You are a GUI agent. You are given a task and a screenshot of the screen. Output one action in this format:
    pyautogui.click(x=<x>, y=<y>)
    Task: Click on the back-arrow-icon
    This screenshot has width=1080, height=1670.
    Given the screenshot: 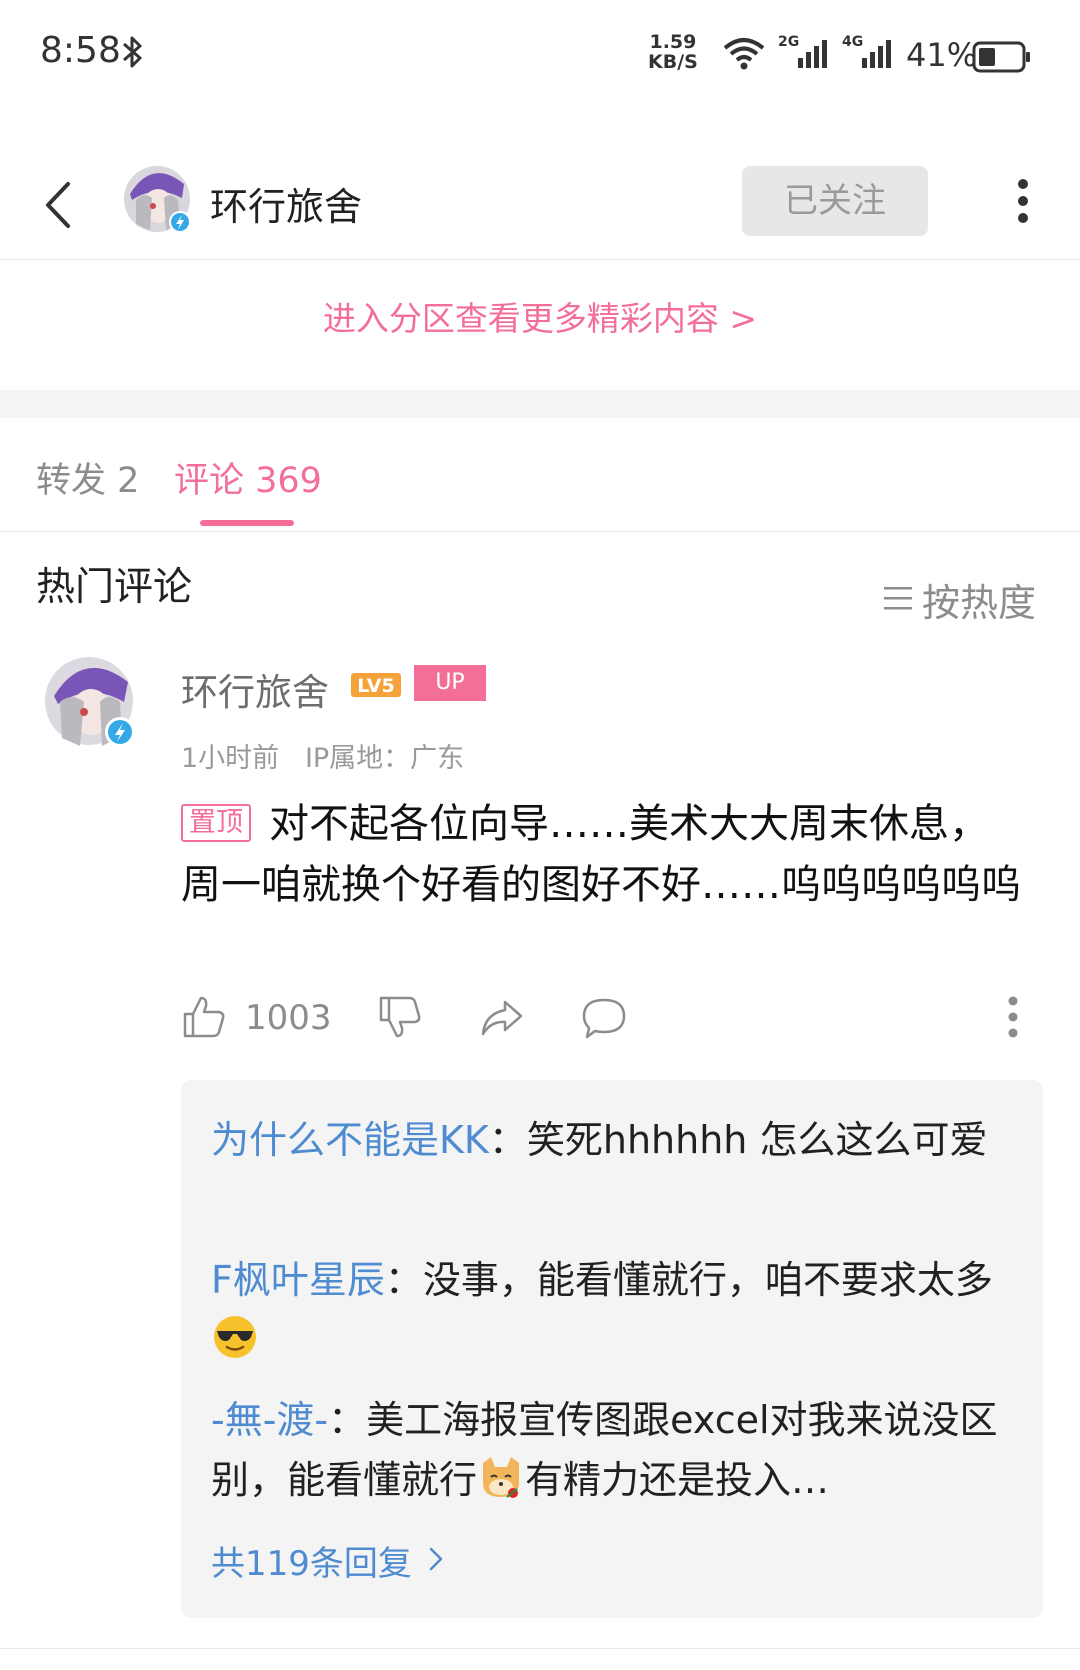 What is the action you would take?
    pyautogui.click(x=58, y=207)
    